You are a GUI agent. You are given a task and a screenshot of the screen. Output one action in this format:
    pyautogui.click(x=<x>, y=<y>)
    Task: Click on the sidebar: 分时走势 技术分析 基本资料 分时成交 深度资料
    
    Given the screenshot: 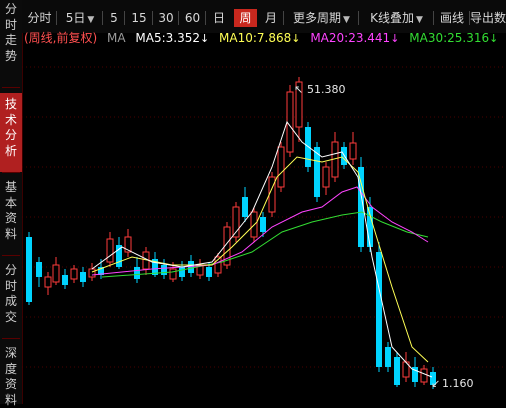 What is the action you would take?
    pyautogui.click(x=11, y=203)
    